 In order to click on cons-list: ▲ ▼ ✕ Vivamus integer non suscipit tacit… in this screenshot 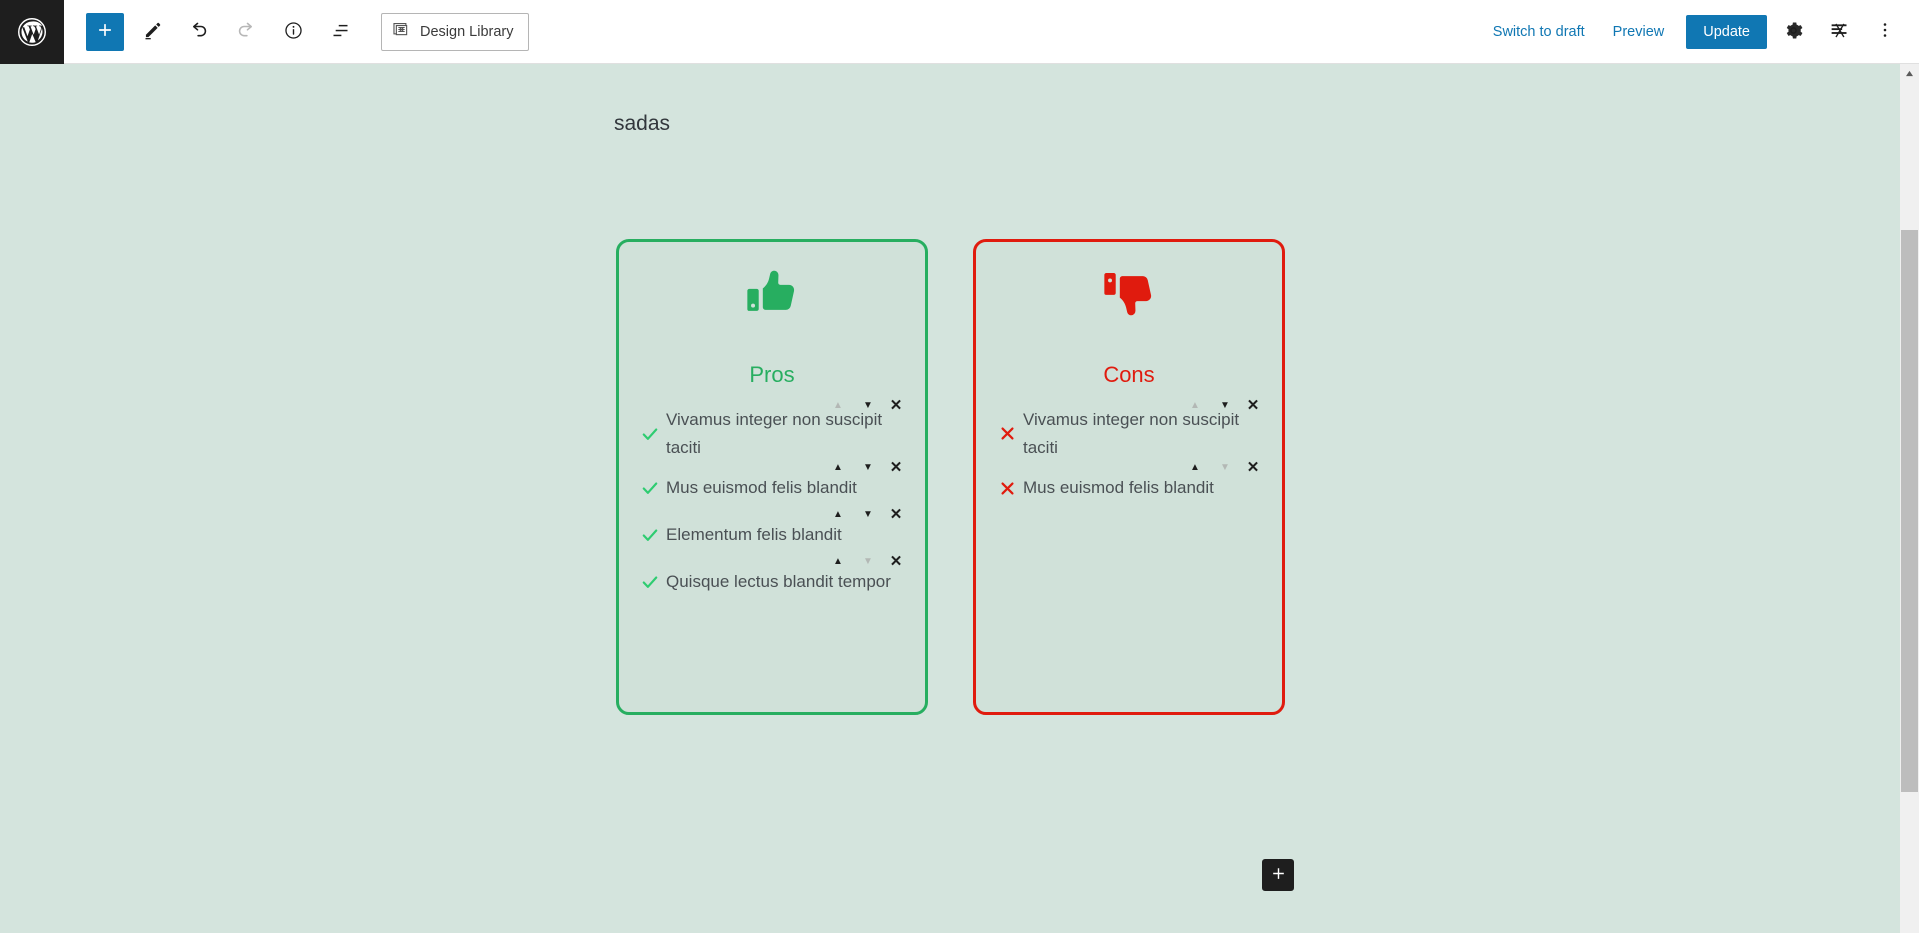, I will do `click(1129, 453)`.